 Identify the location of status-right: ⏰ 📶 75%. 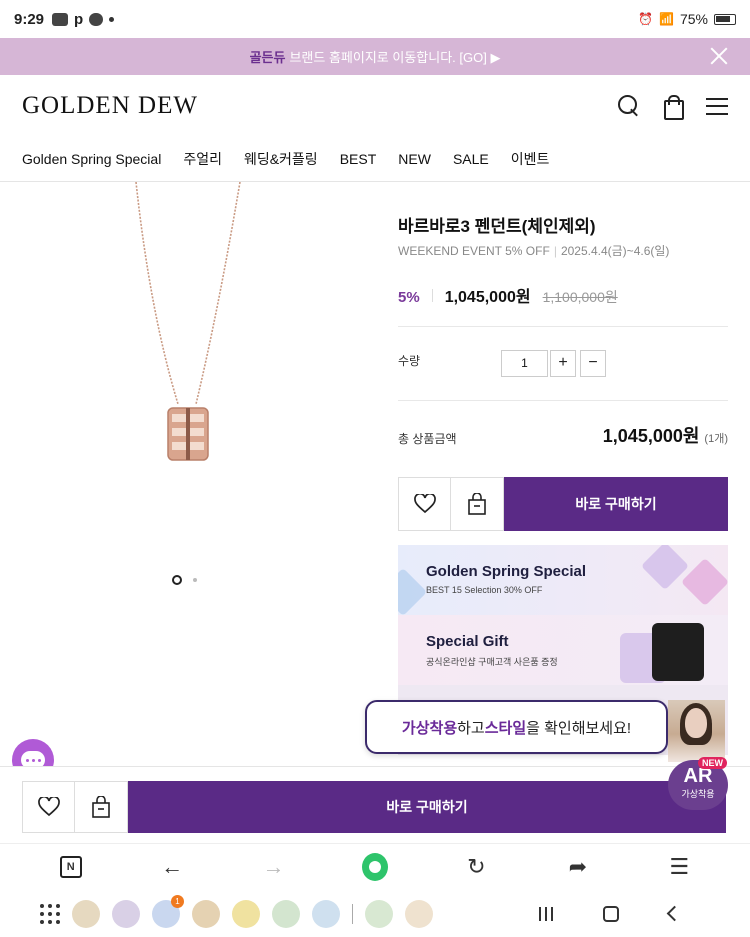
(687, 19).